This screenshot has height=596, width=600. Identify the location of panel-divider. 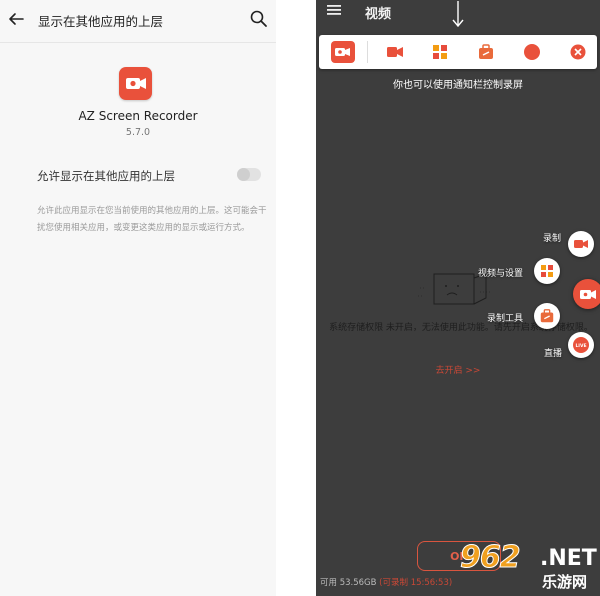
(296, 298).